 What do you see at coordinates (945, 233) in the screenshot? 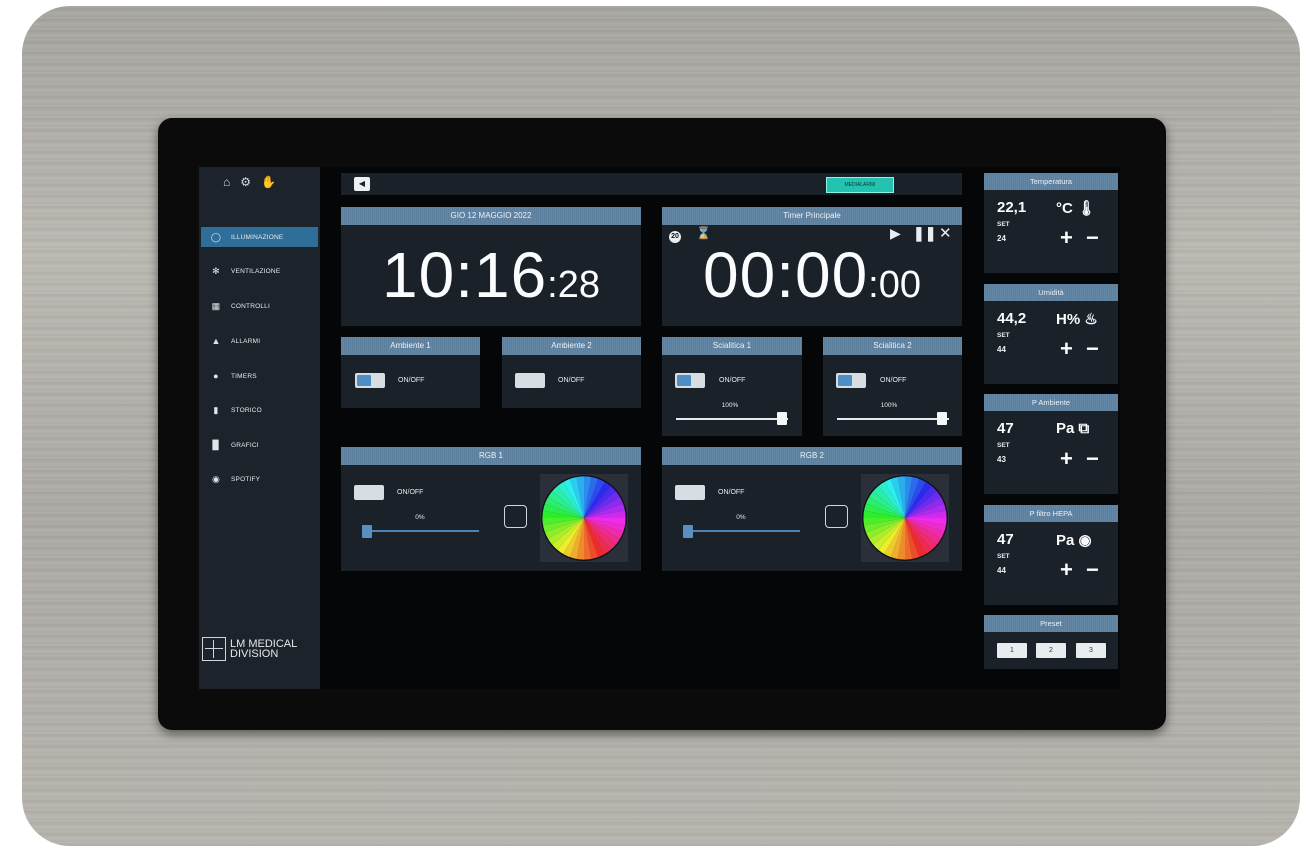
I see `close-icon: ✕` at bounding box center [945, 233].